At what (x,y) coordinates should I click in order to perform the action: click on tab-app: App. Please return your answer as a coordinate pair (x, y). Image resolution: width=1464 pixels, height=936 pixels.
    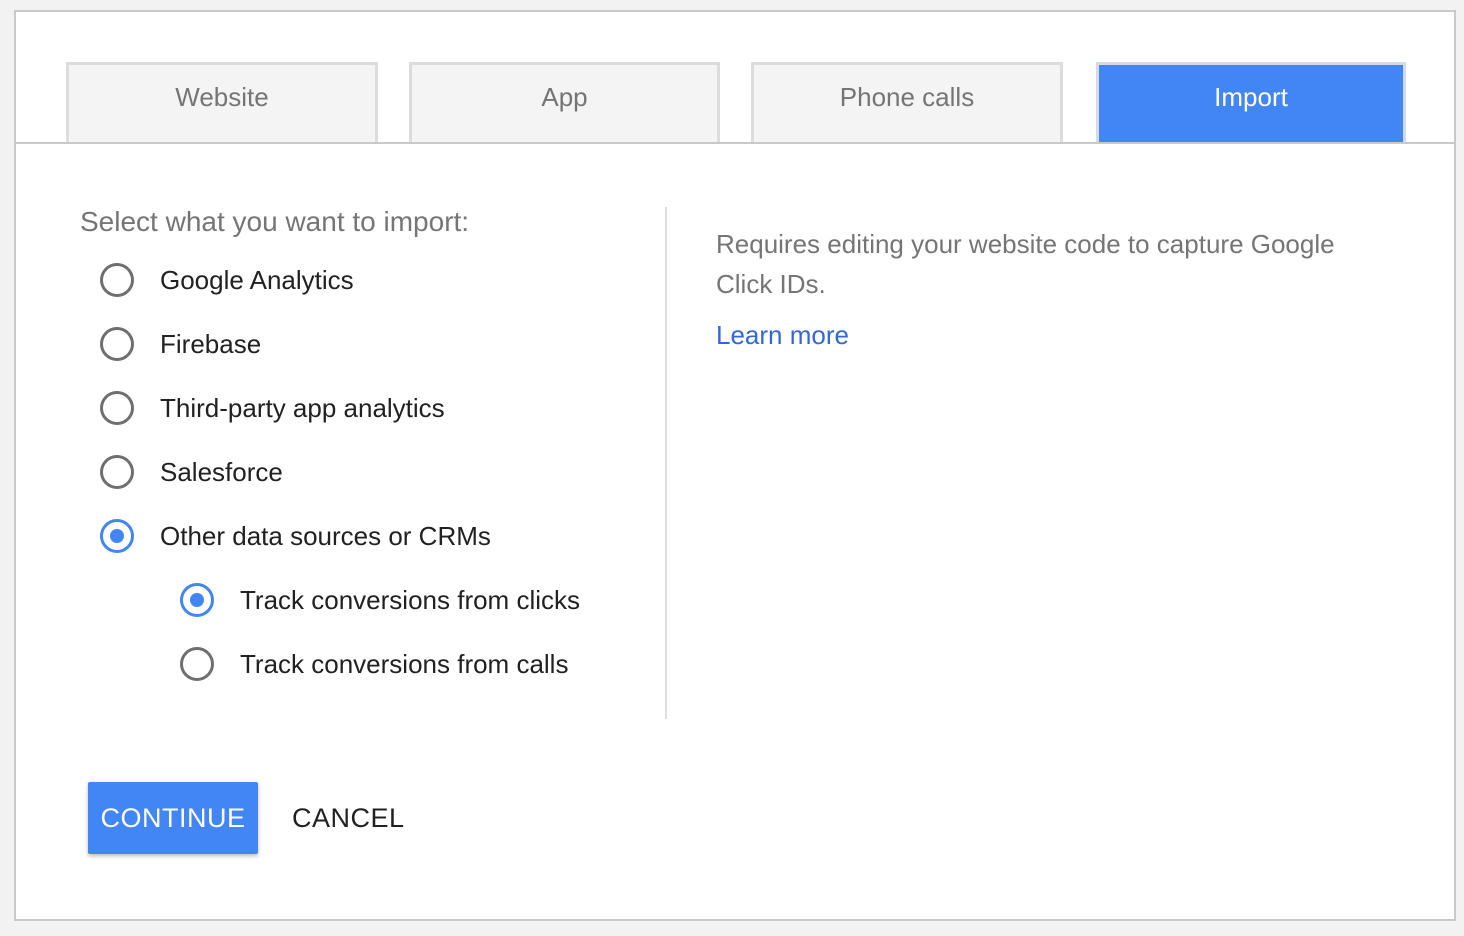
    Looking at the image, I should click on (564, 102).